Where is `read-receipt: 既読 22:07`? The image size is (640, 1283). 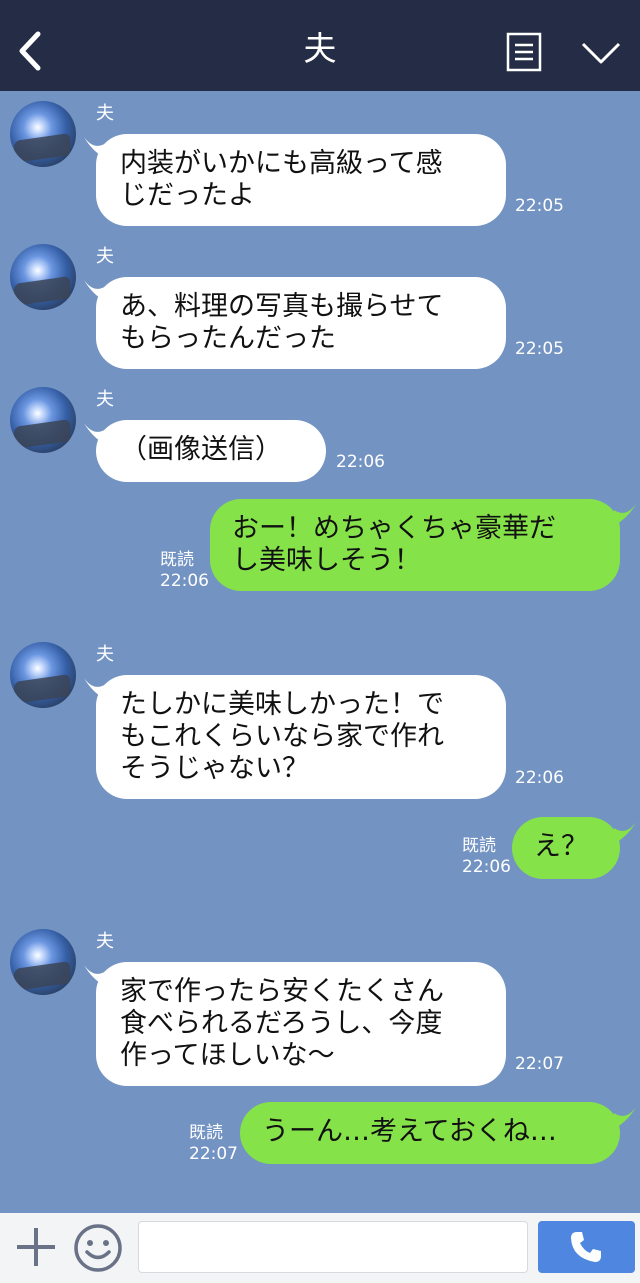
read-receipt: 既読 22:07 is located at coordinates (213, 1144).